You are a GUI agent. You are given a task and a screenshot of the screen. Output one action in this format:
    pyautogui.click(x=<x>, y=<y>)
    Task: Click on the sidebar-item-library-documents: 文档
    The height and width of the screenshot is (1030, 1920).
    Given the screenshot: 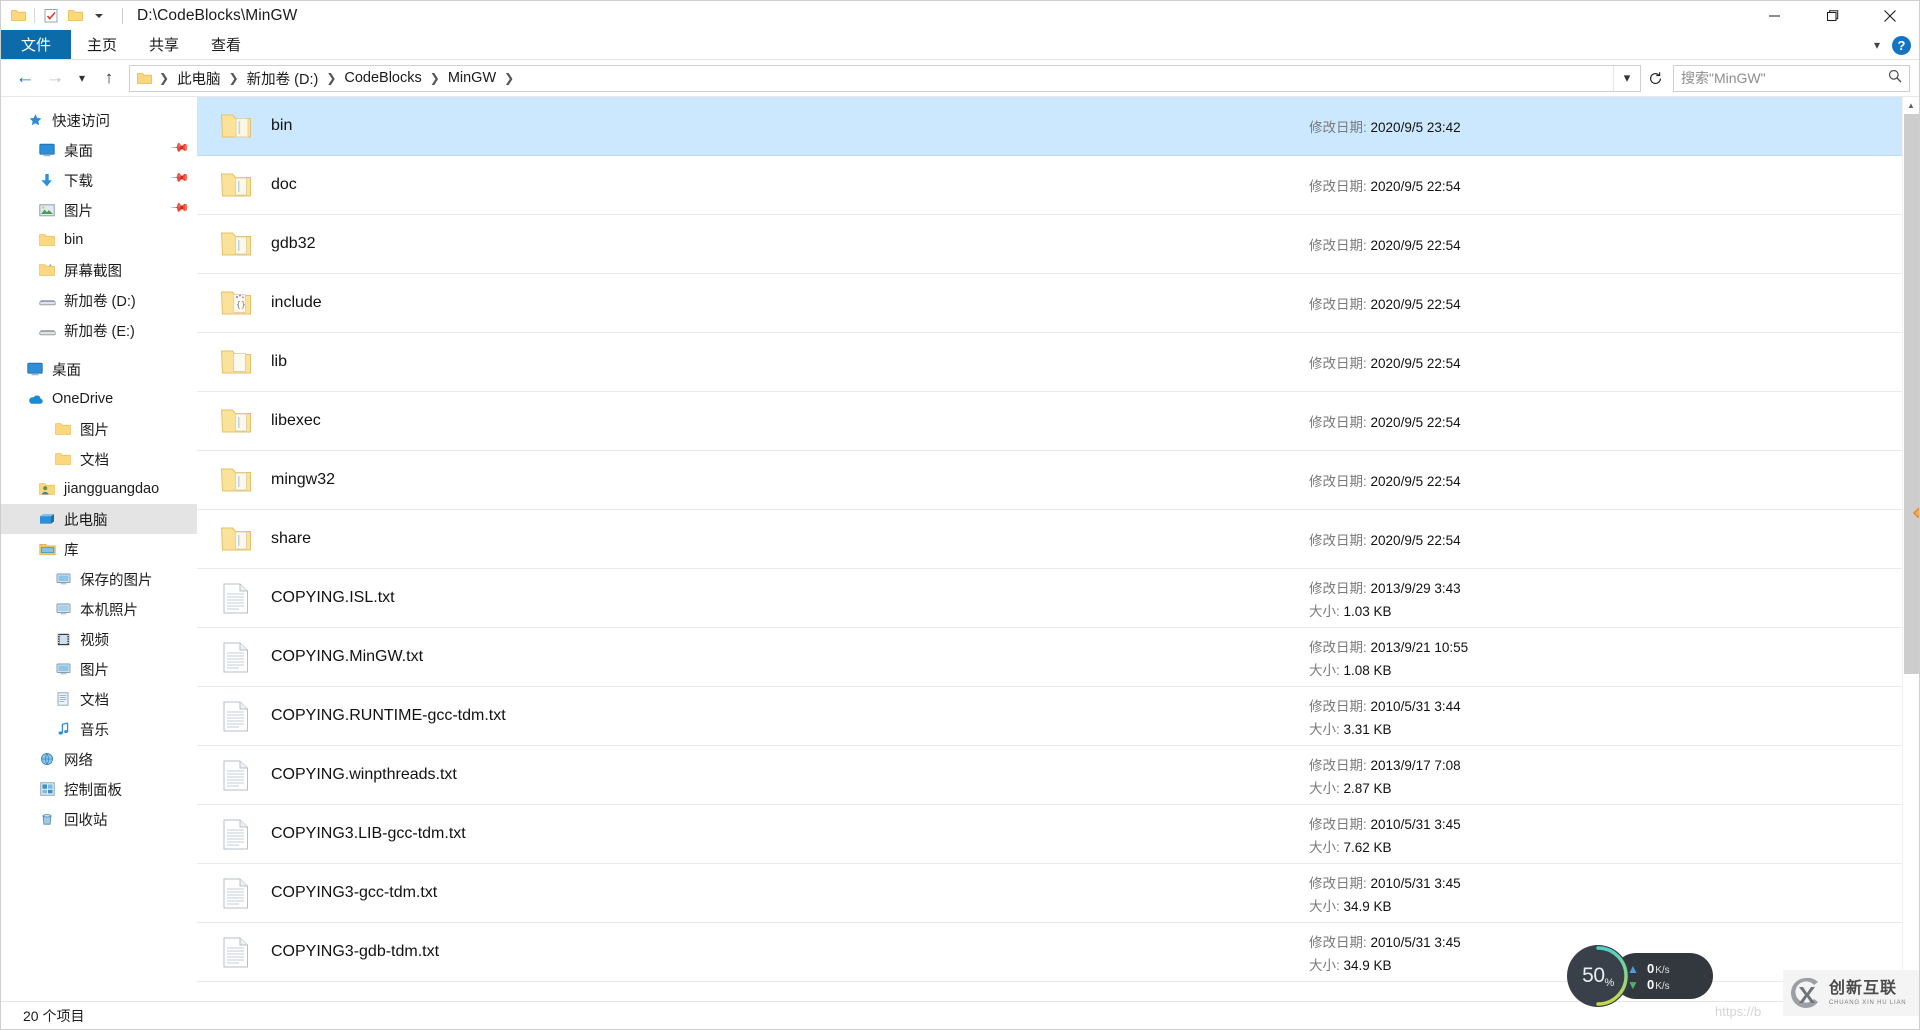 What is the action you would take?
    pyautogui.click(x=99, y=699)
    